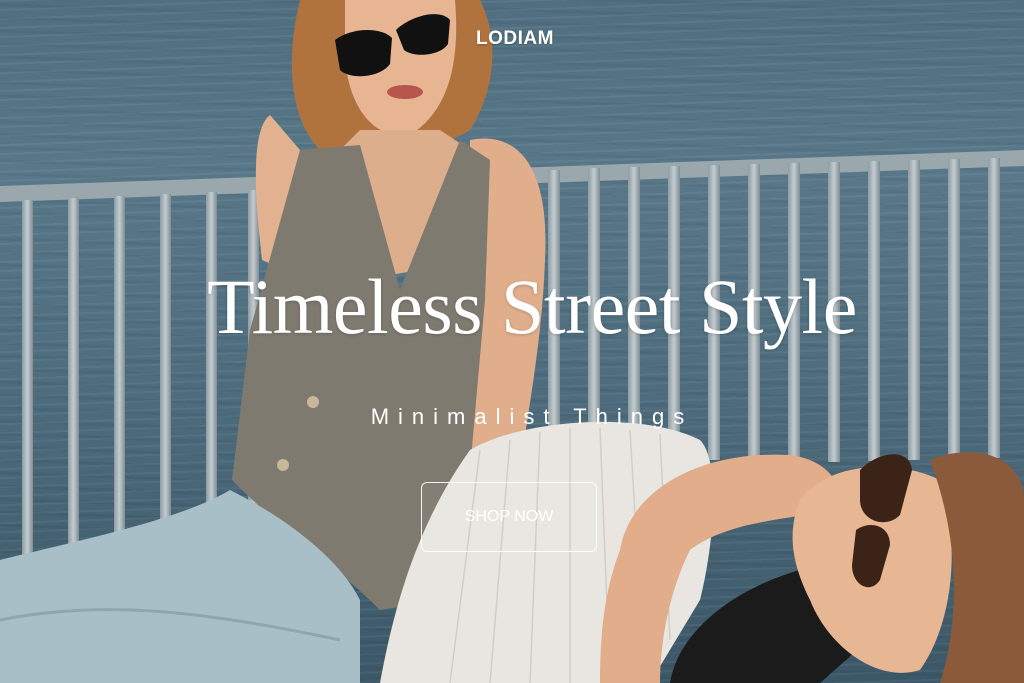 This screenshot has height=683, width=1024. I want to click on shop-now-button: SHOP NOW, so click(509, 517).